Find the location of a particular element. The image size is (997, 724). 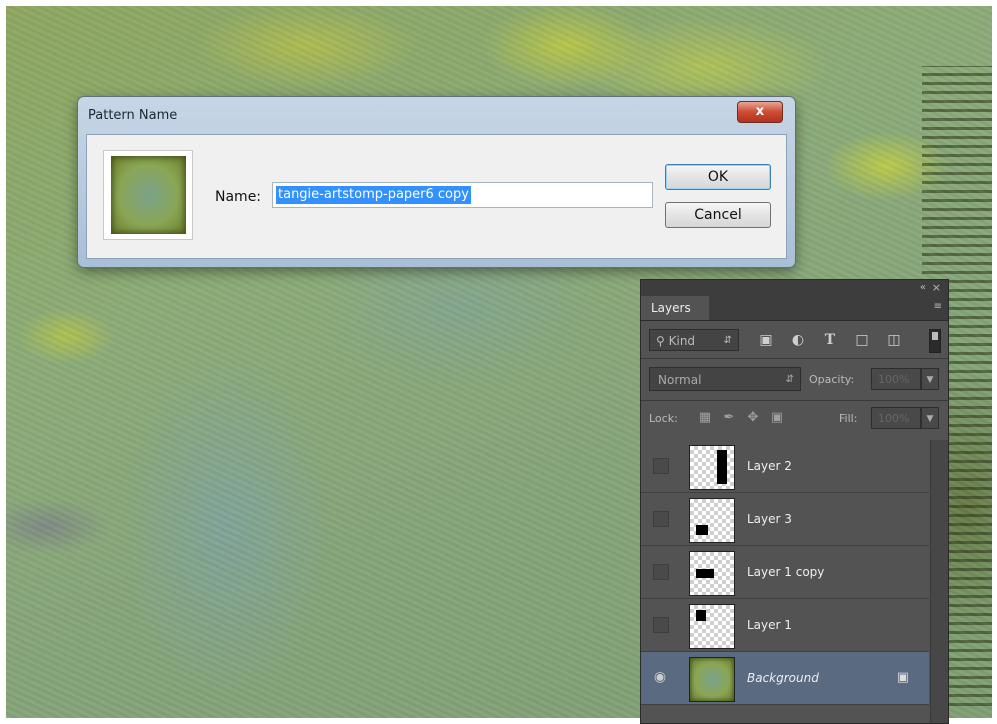

collapse-icon: « is located at coordinates (923, 287).